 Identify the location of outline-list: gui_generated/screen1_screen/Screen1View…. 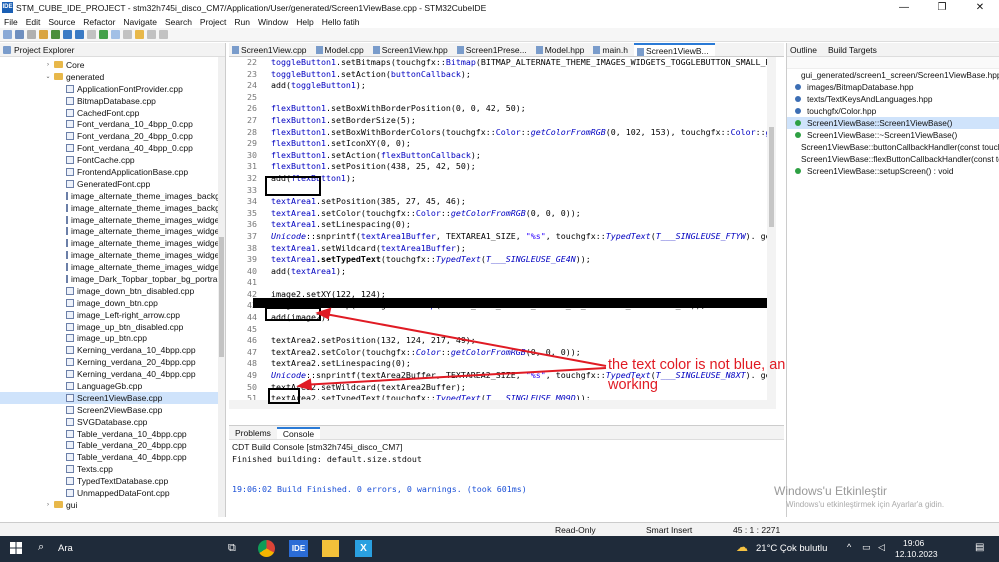
(893, 123).